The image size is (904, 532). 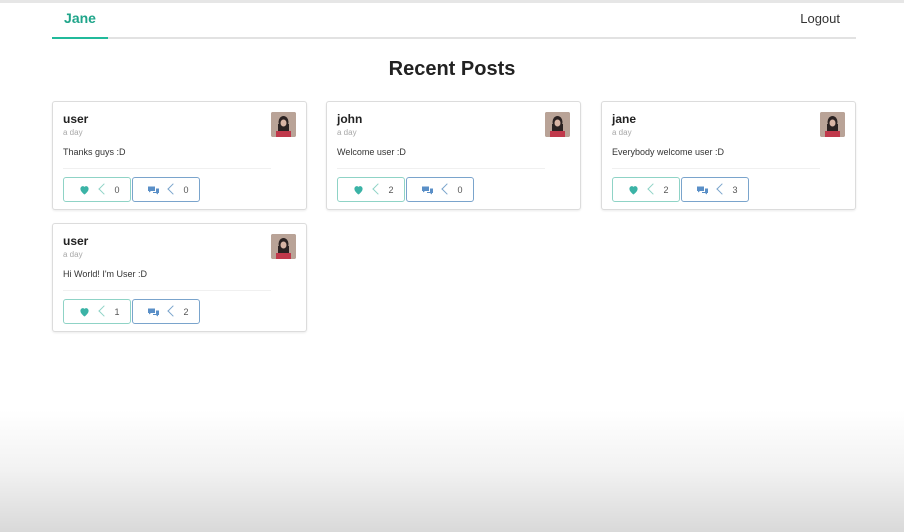 I want to click on post-card: user a day Hi World! I'm User :D 1 2, so click(x=179, y=277).